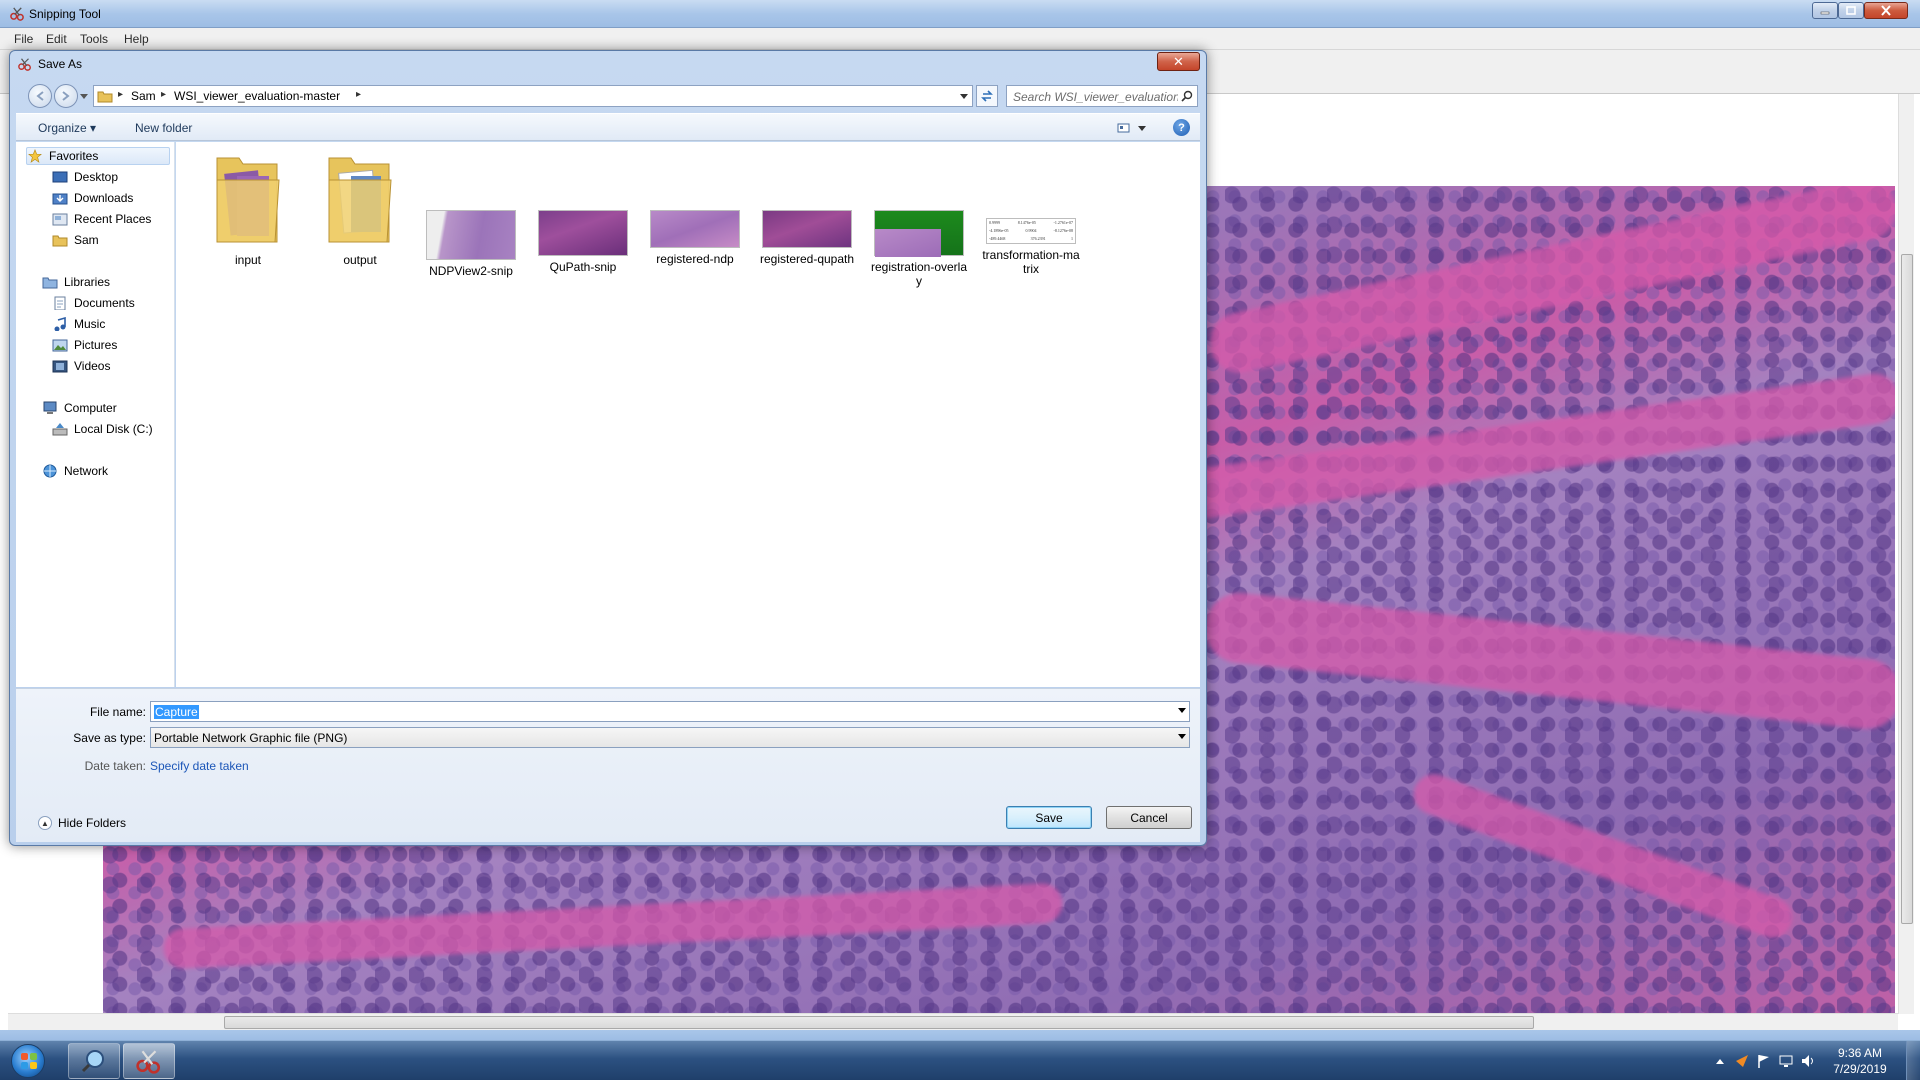 This screenshot has height=1080, width=1920. What do you see at coordinates (471, 271) in the screenshot?
I see `file-name: NDPView2-snip` at bounding box center [471, 271].